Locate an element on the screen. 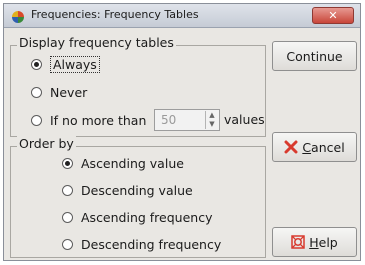  radio-descending-value-label: Descending value is located at coordinates (137, 190).